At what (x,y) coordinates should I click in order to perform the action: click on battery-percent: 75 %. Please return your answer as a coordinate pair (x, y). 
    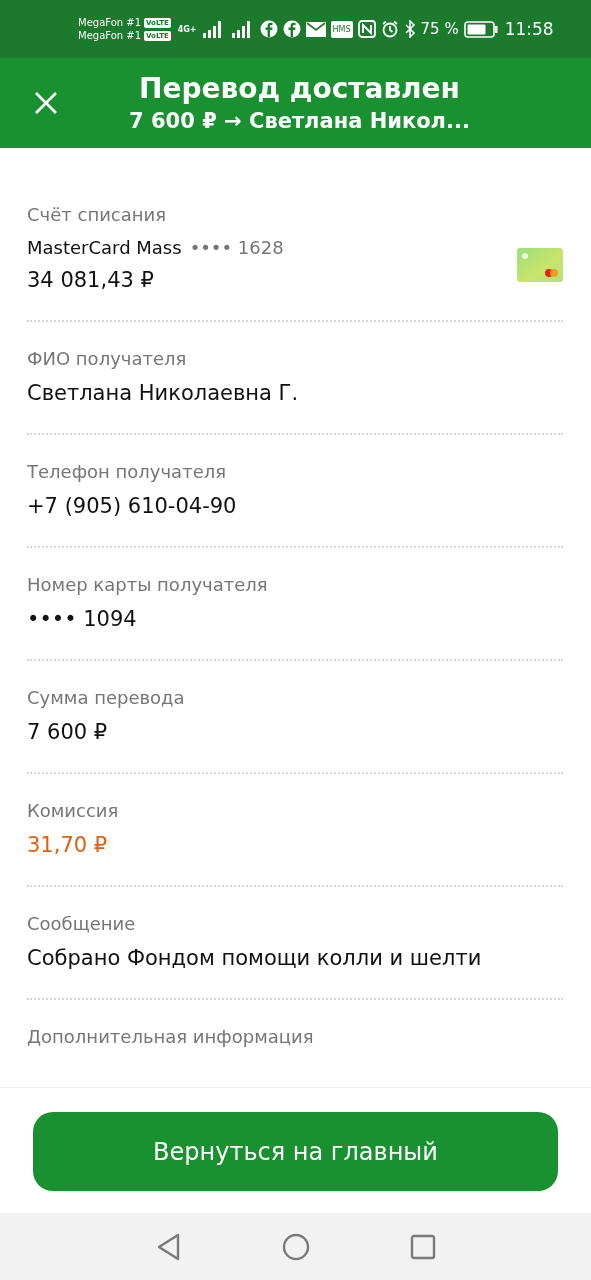
    Looking at the image, I should click on (439, 29).